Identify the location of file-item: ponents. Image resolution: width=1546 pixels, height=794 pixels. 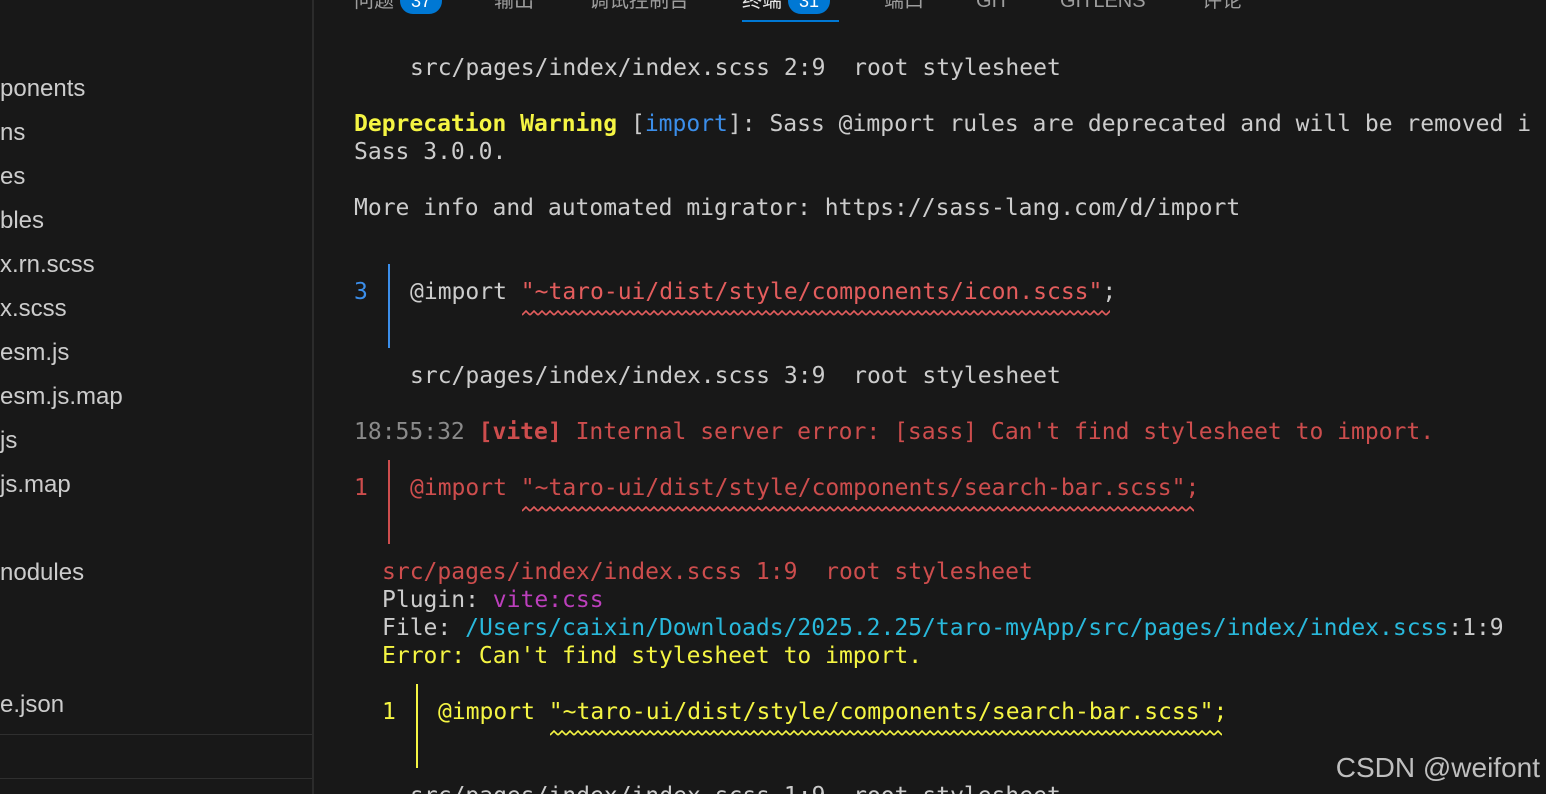
(42, 89).